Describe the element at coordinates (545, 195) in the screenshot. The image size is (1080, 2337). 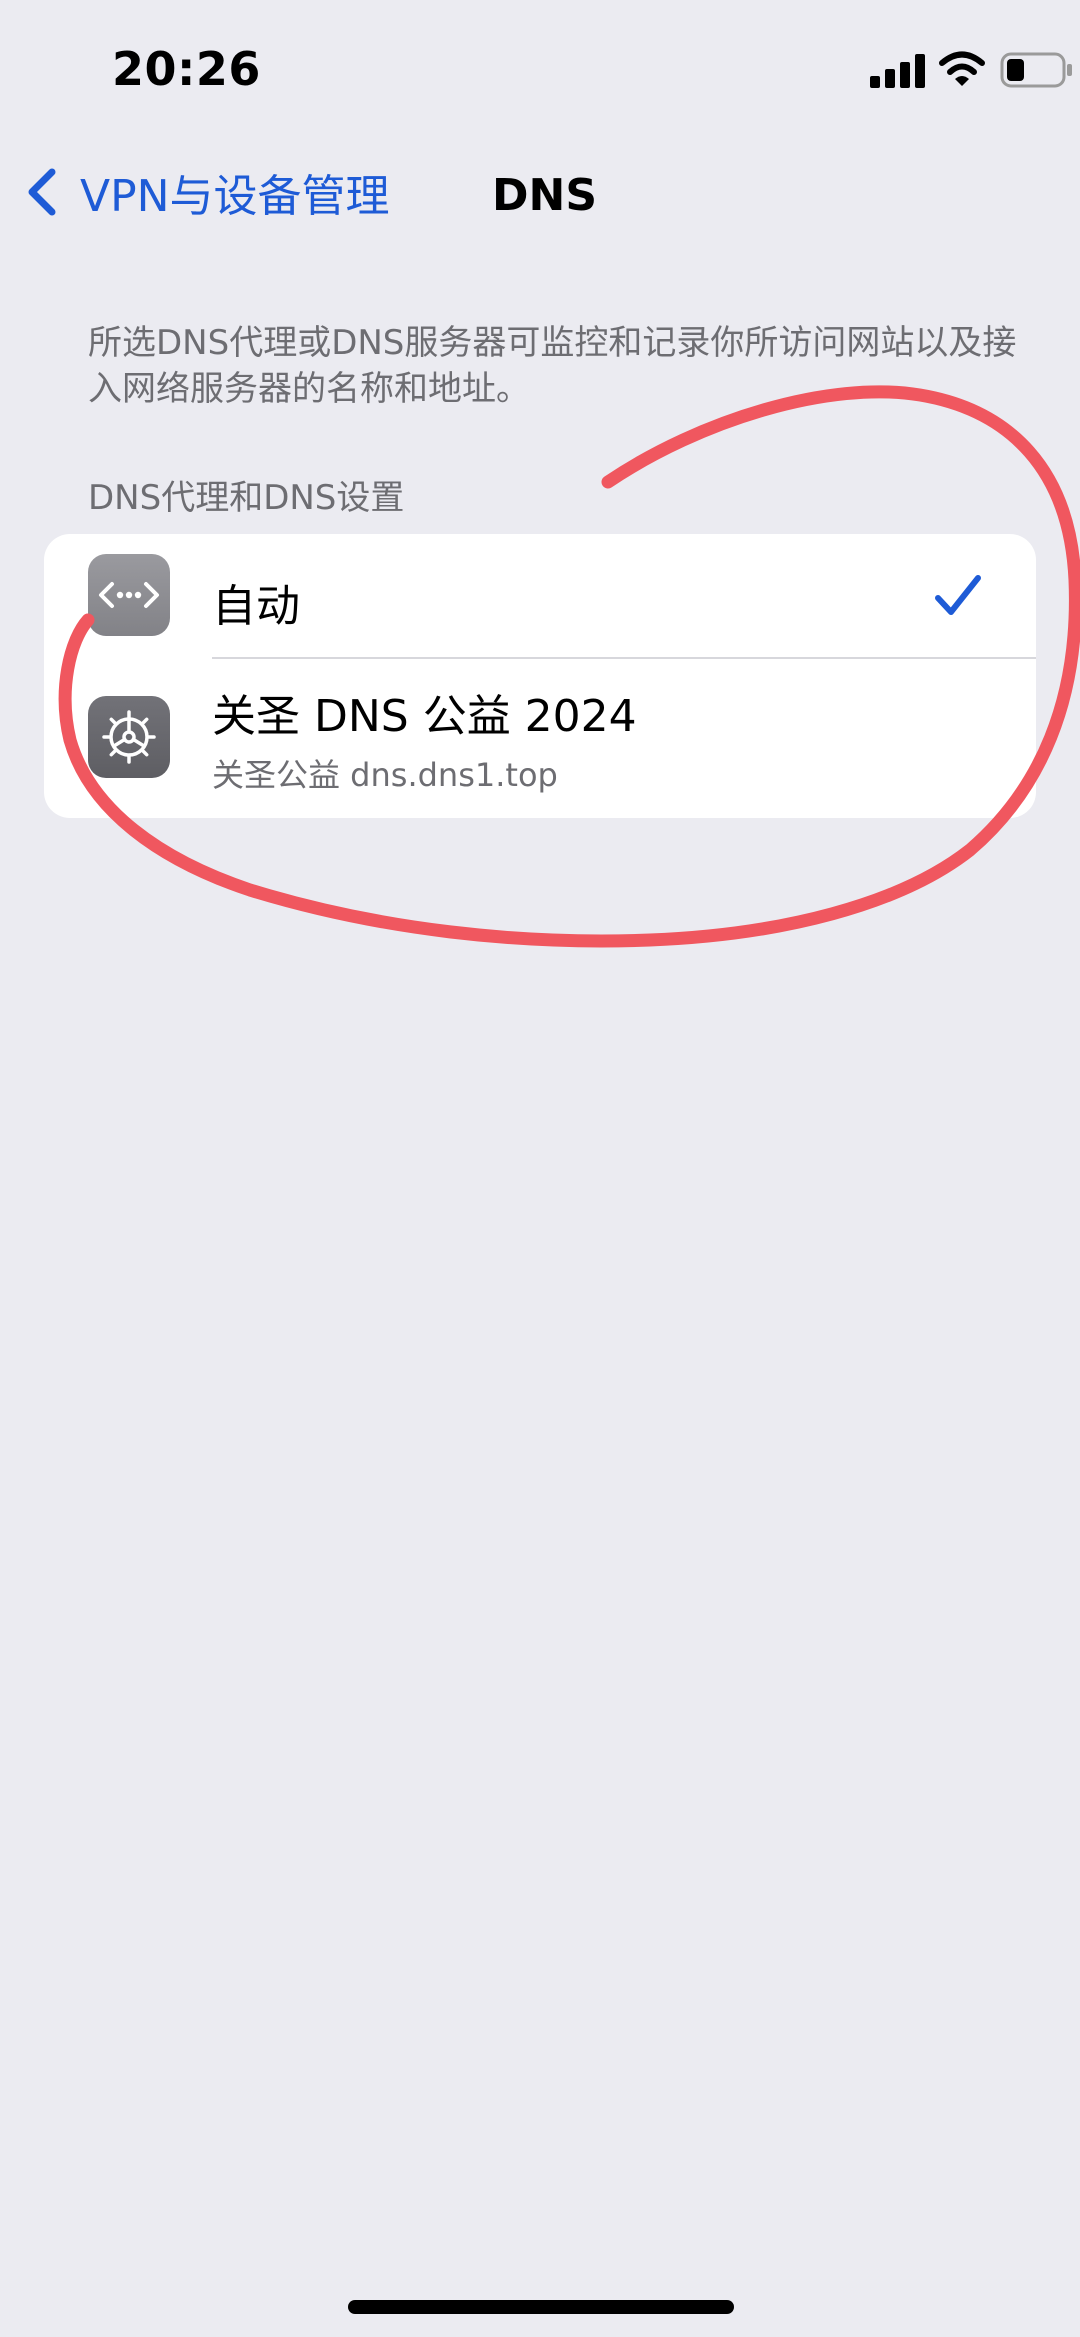
I see `page-title: DNS` at that location.